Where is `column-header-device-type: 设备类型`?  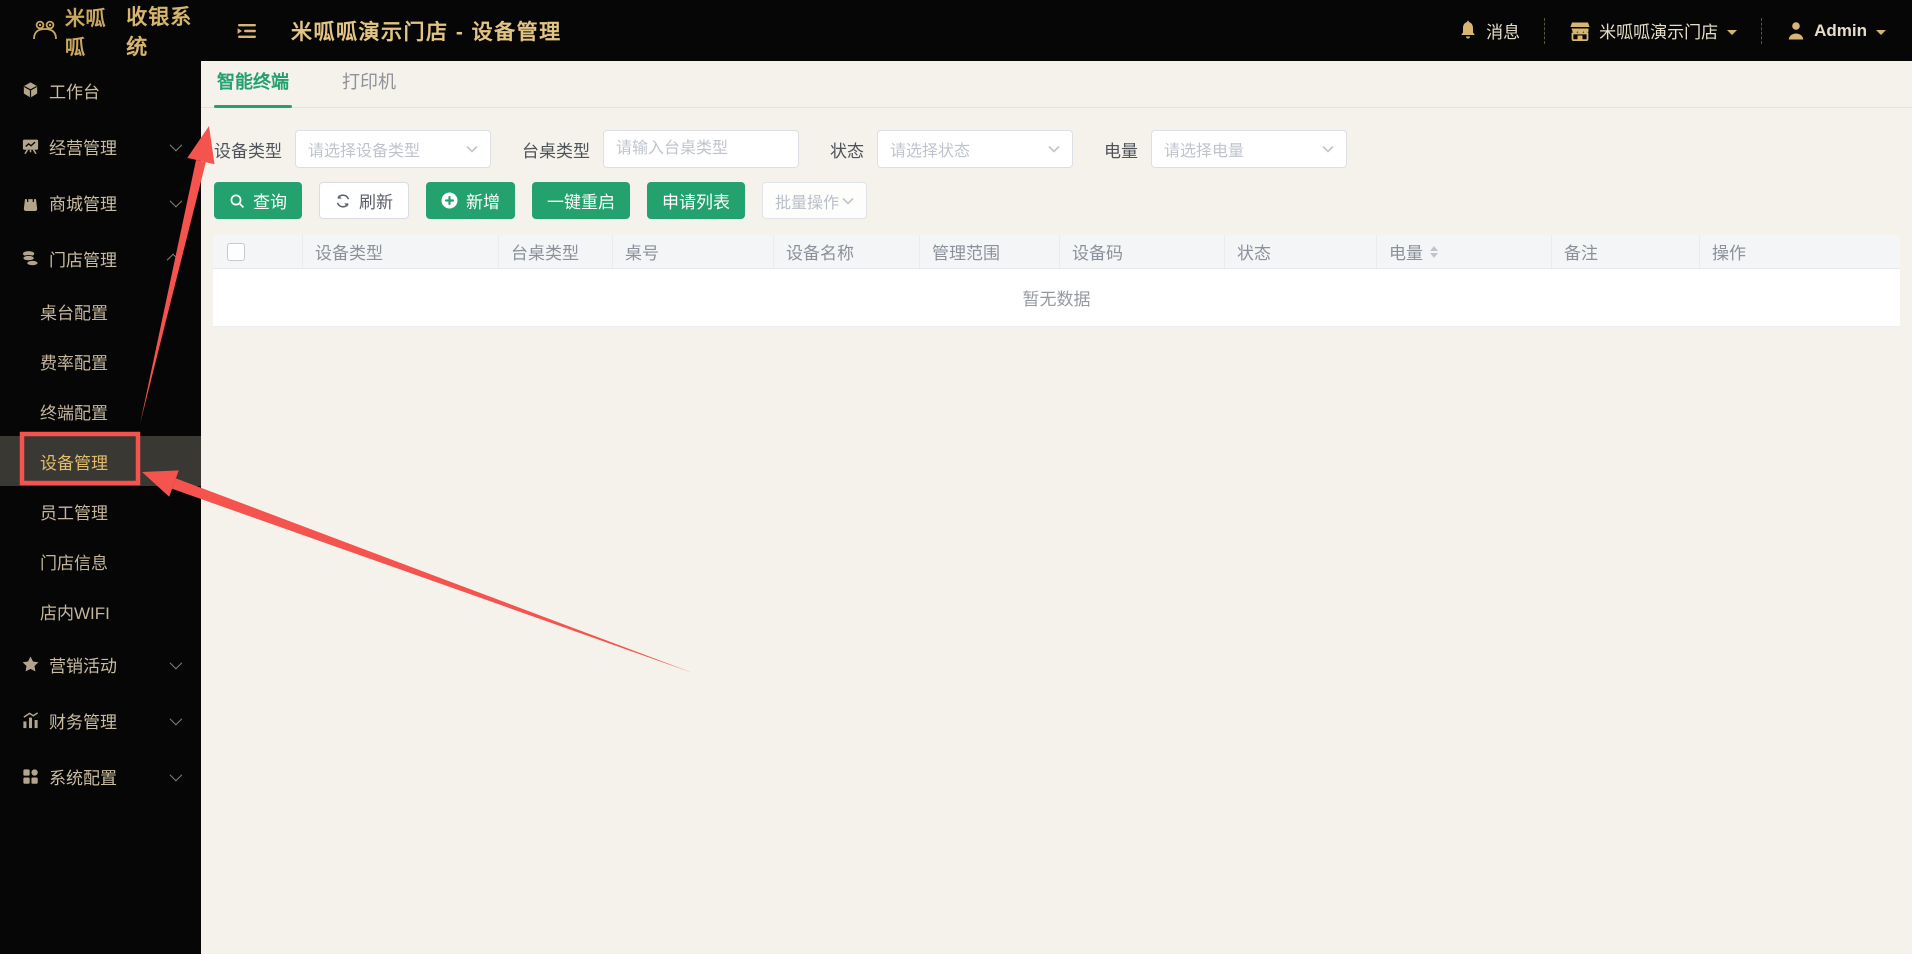 column-header-device-type: 设备类型 is located at coordinates (401, 251).